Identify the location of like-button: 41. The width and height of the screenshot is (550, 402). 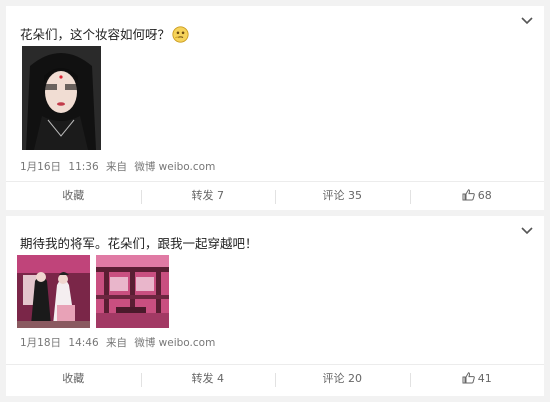
(477, 379).